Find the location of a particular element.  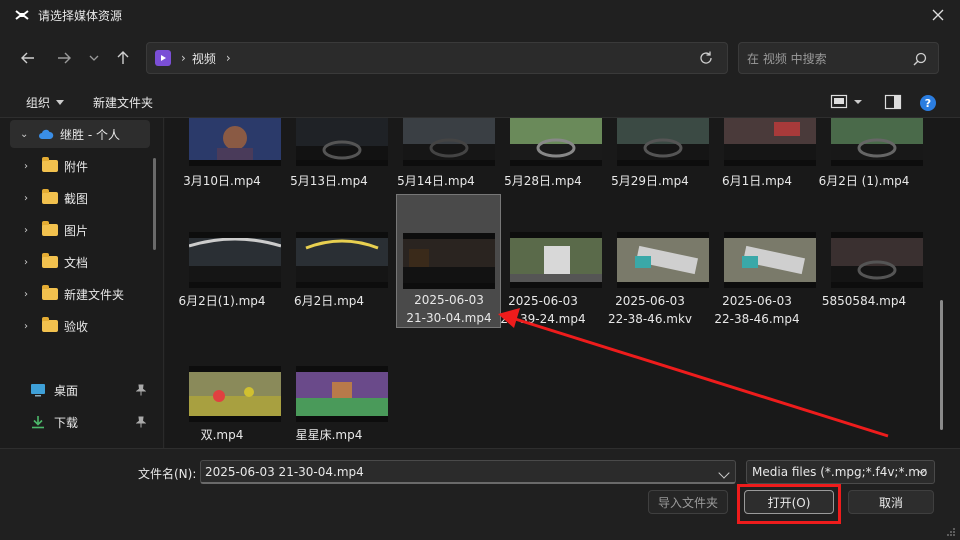

cancel-button: 取消 is located at coordinates (891, 502).